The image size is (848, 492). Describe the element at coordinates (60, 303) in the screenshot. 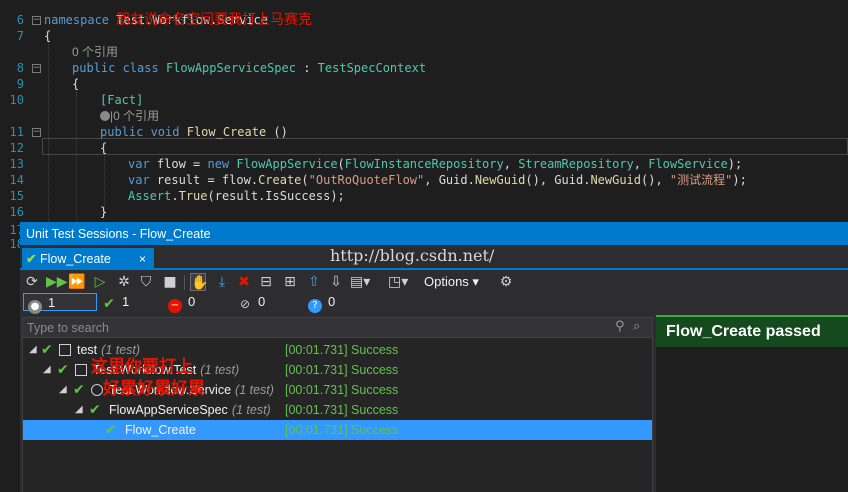

I see `filter-all: ● 1` at that location.